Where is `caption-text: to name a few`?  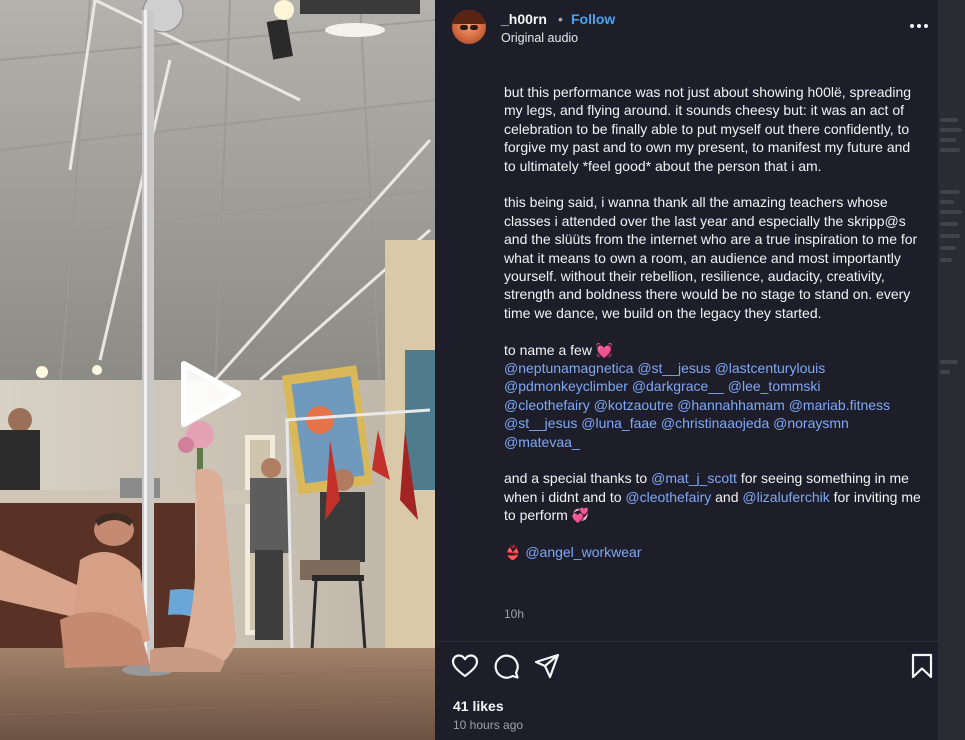
caption-text: to name a few is located at coordinates (548, 349).